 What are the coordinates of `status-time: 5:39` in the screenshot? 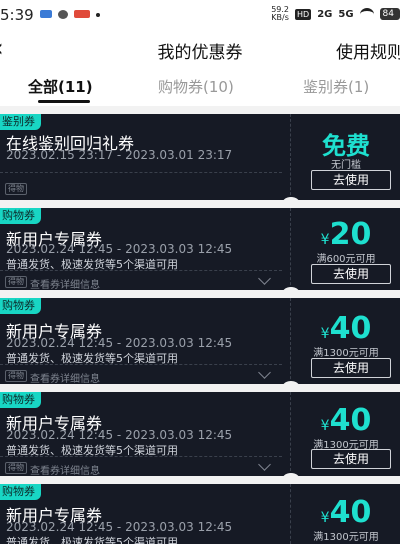 It's located at (17, 15).